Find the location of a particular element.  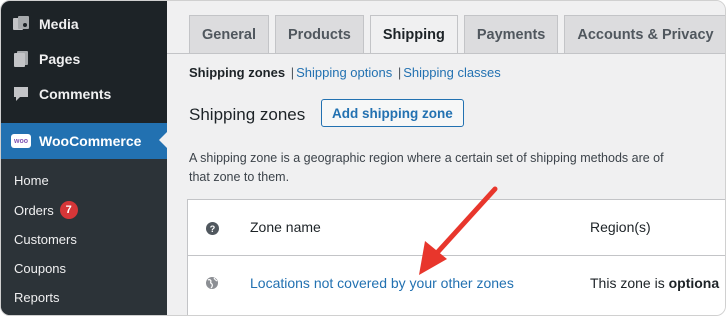

globe-icon is located at coordinates (212, 283).